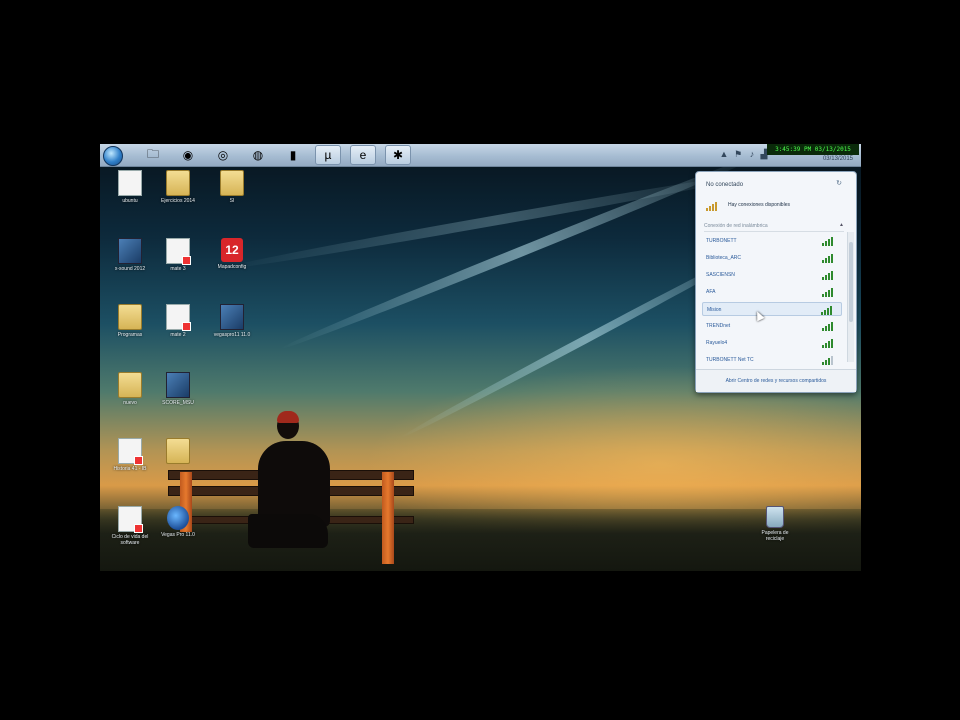 This screenshot has height=720, width=960. What do you see at coordinates (363, 155) in the screenshot?
I see `taskbar-ie-icon: e` at bounding box center [363, 155].